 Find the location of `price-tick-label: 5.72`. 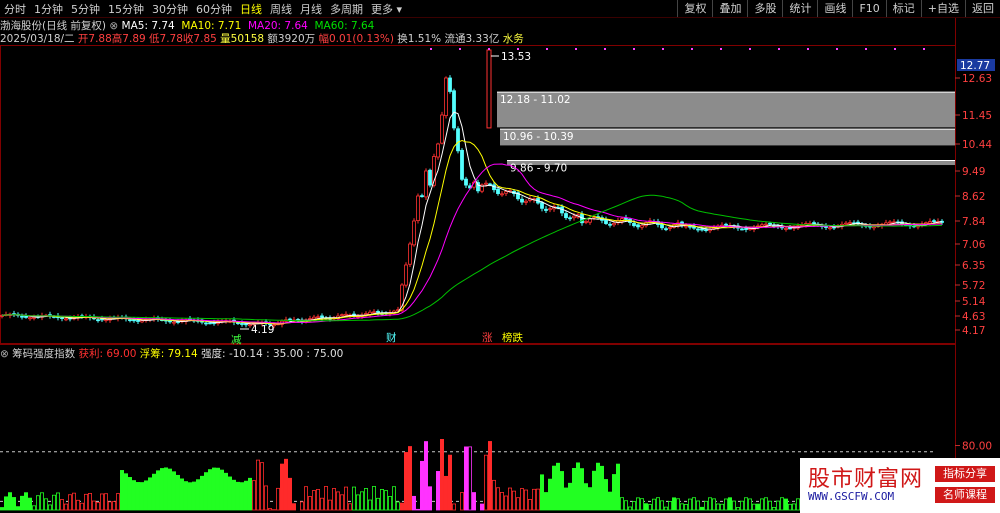

price-tick-label: 5.72 is located at coordinates (973, 286).